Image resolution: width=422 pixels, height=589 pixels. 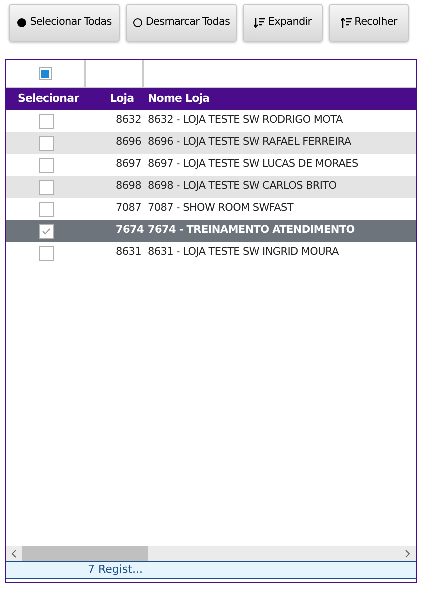 I want to click on sort-down-icon, so click(x=260, y=23).